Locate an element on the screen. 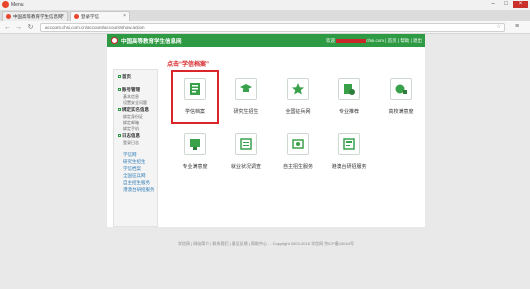 The height and width of the screenshot is (289, 530). sidebar-label: 首页 is located at coordinates (126, 76).